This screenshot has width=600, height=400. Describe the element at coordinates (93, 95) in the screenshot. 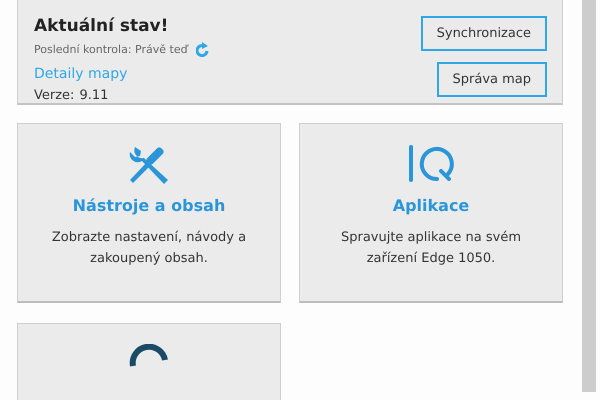

I see `version-number: 9.11` at that location.